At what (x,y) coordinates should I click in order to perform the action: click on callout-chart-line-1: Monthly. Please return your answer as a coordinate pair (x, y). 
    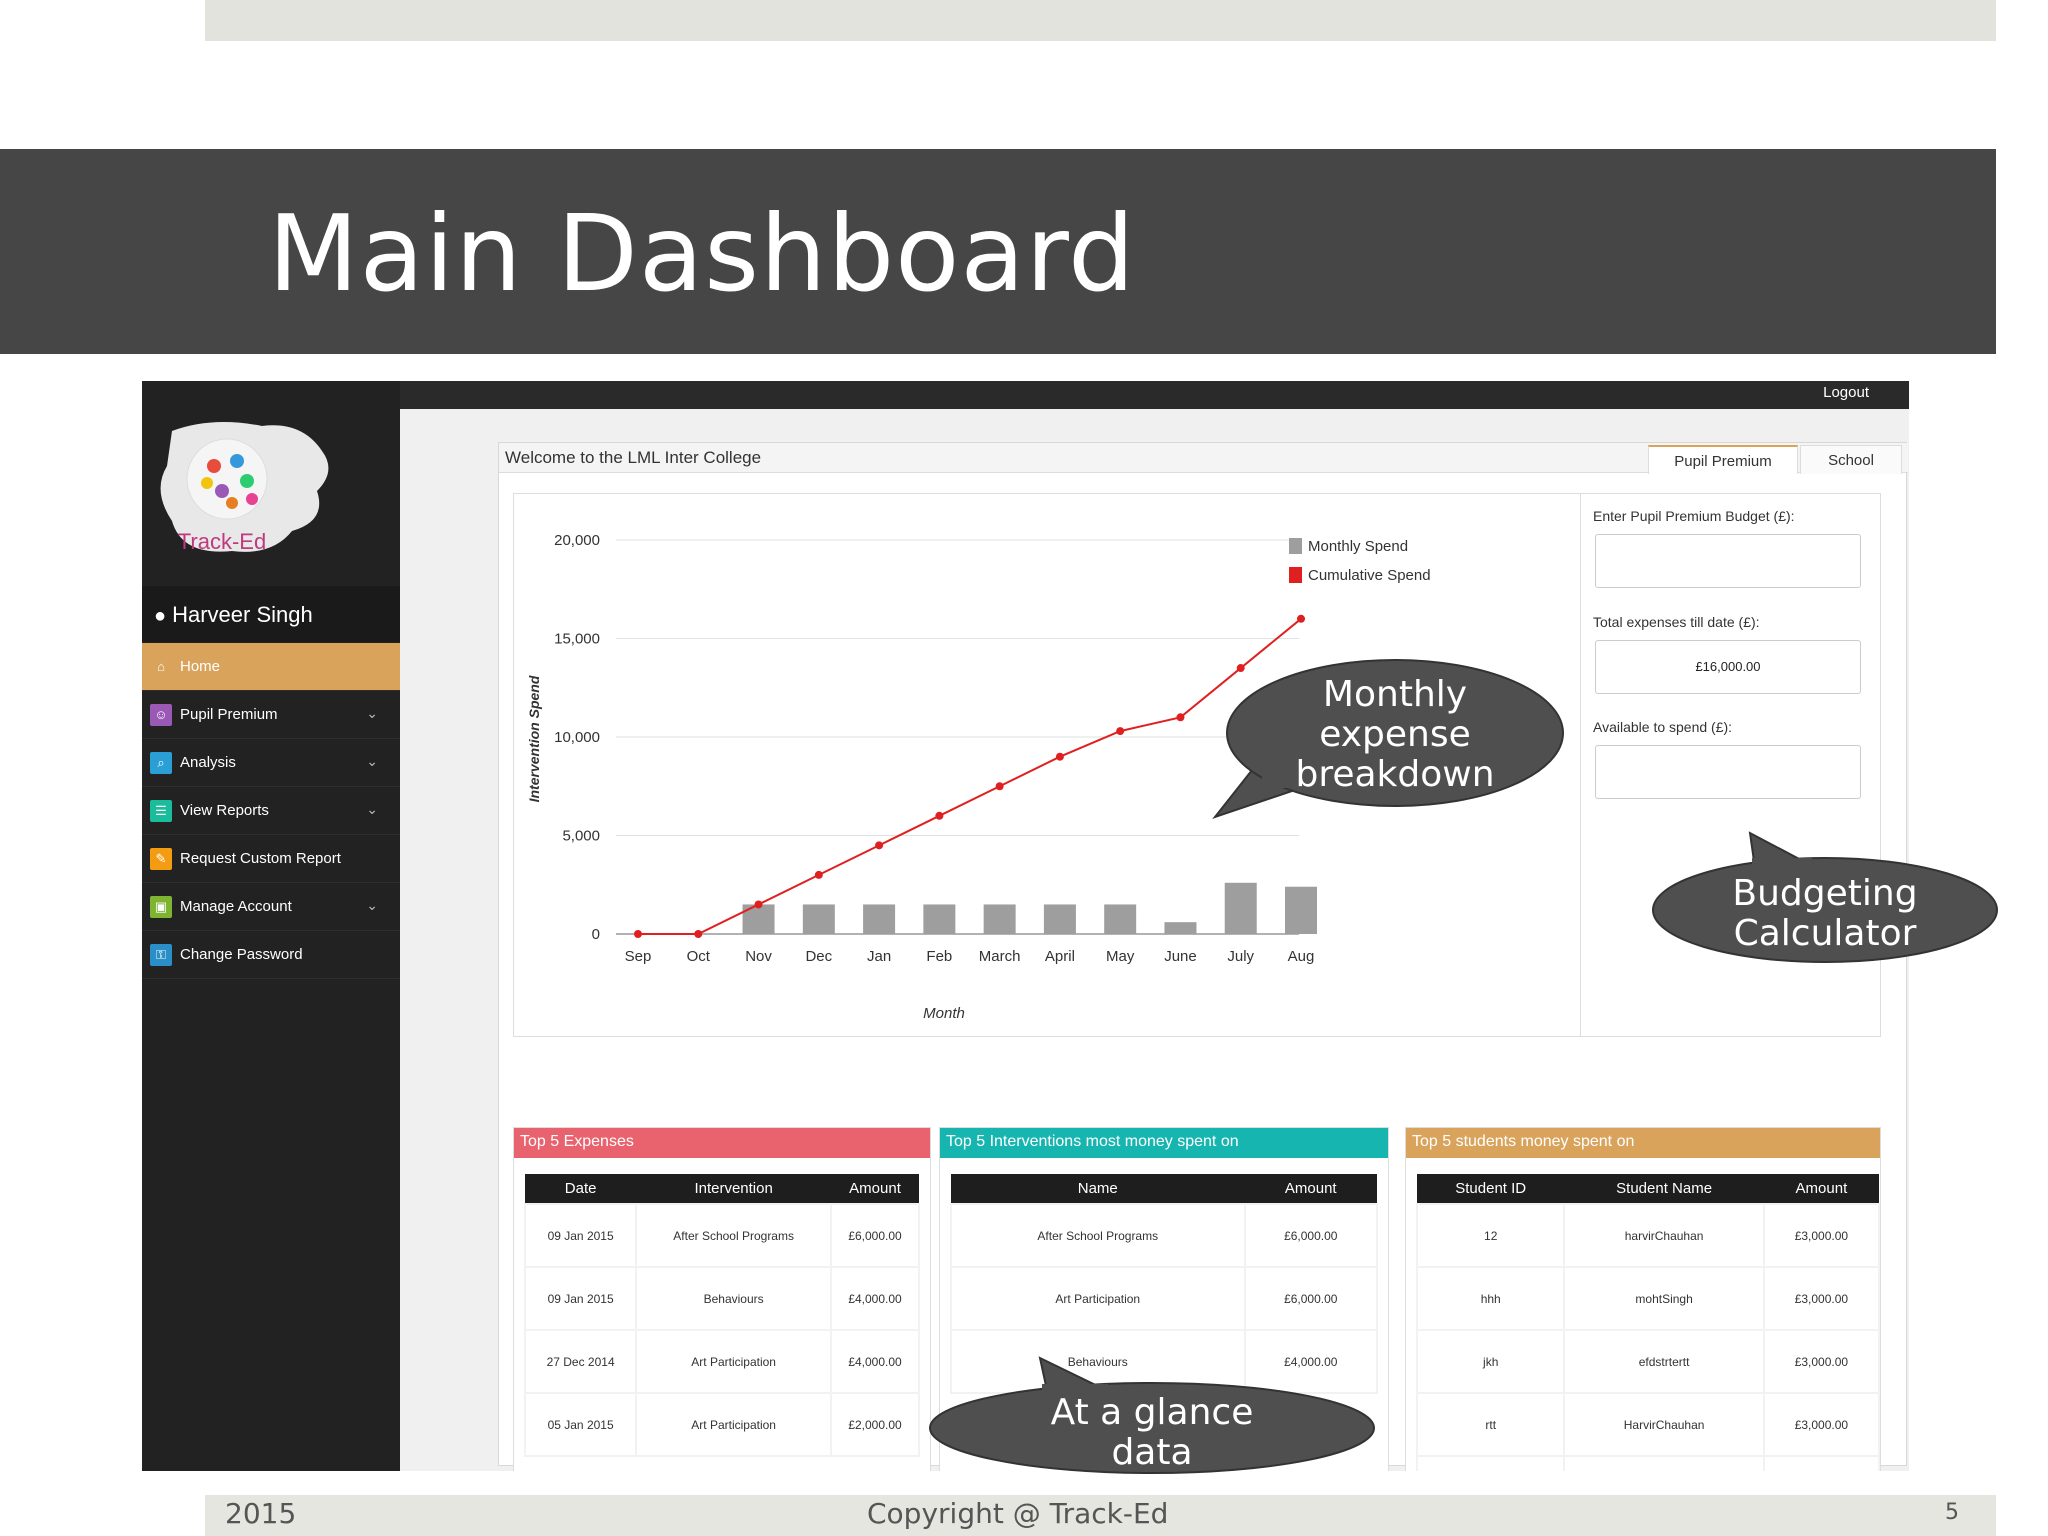
    Looking at the image, I should click on (1395, 694).